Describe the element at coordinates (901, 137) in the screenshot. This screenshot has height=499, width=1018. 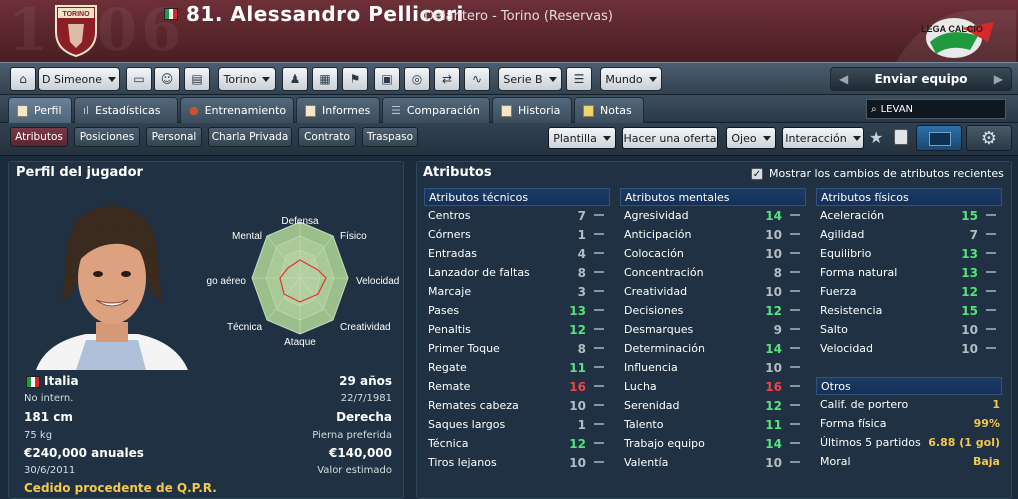
I see `clipboard-icon` at that location.